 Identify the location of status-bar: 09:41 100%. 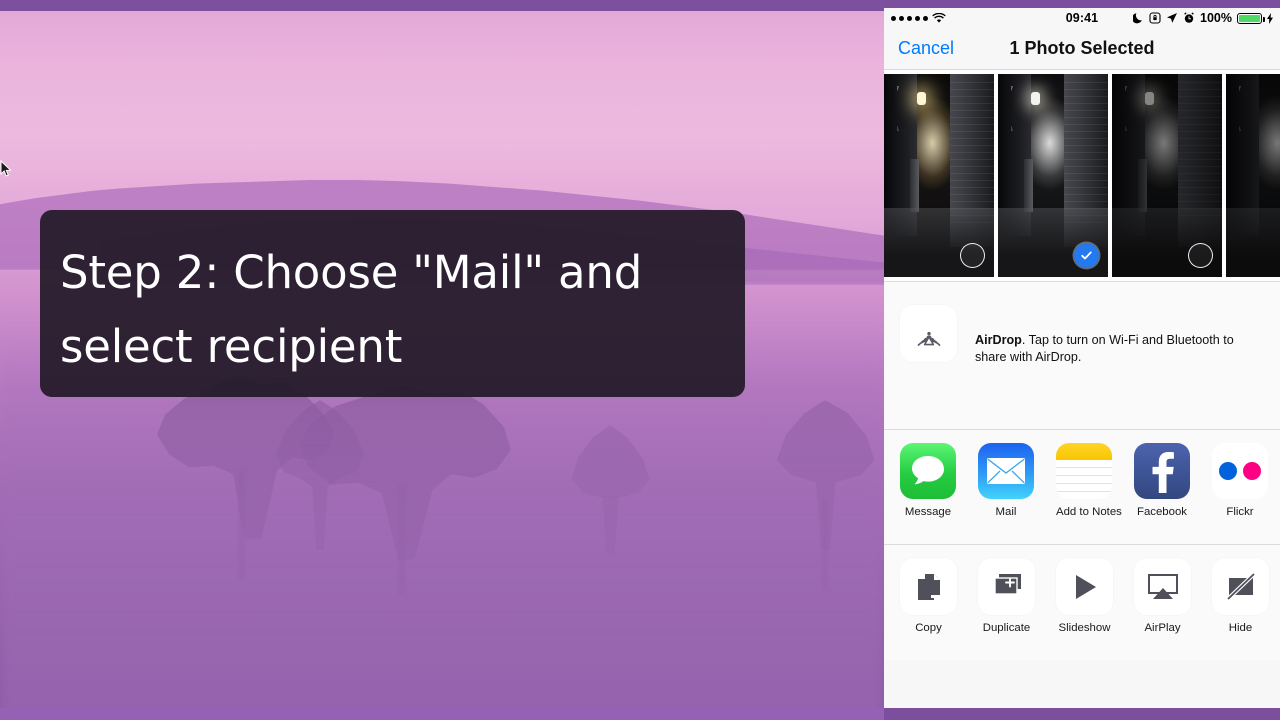
(1082, 18).